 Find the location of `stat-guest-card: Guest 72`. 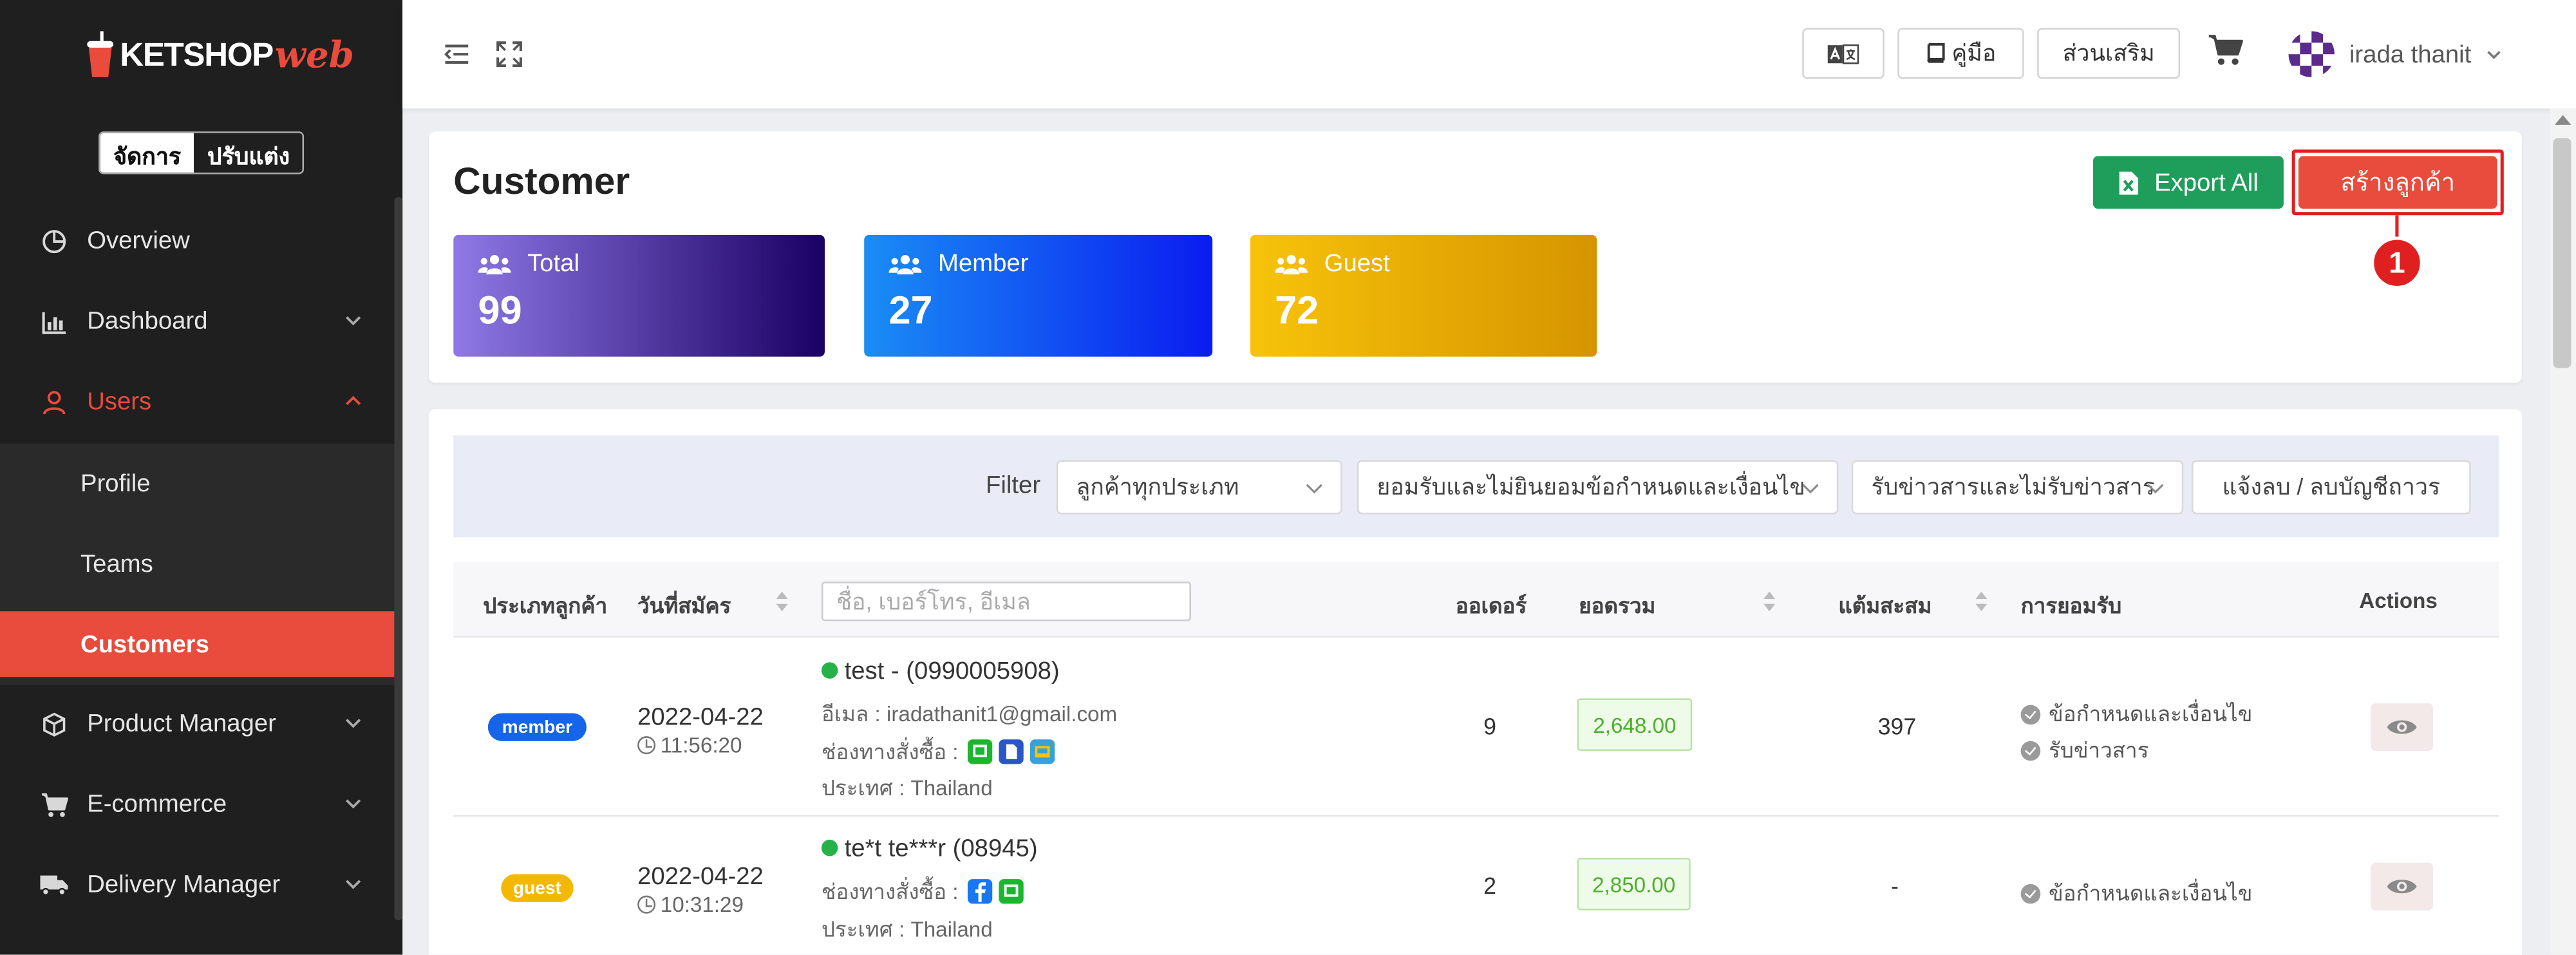

stat-guest-card: Guest 72 is located at coordinates (1423, 295).